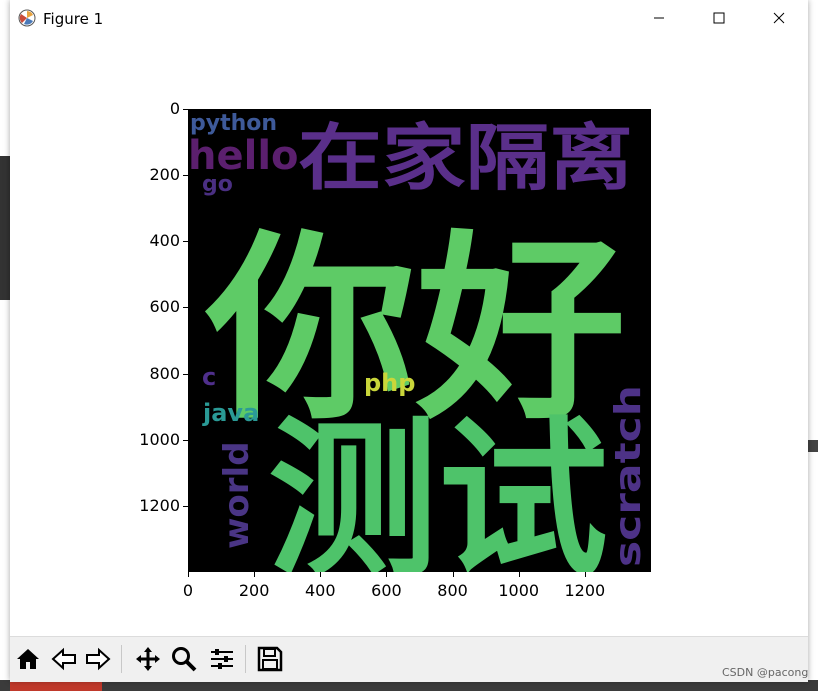 The width and height of the screenshot is (818, 691). I want to click on y-tick-label: 0, so click(174, 108).